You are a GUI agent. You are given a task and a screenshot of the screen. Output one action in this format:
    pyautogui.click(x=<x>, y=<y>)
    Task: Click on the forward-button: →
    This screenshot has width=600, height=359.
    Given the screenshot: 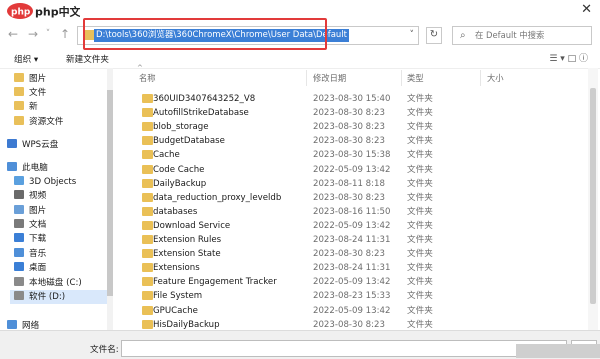 What is the action you would take?
    pyautogui.click(x=33, y=34)
    